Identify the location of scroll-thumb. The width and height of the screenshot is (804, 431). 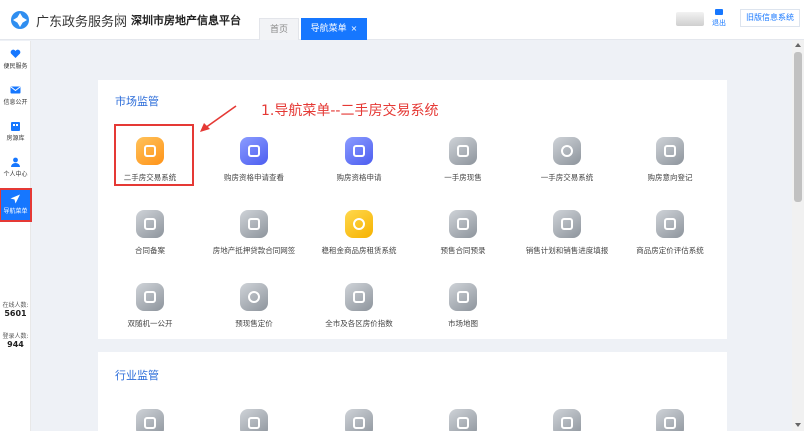
(798, 127).